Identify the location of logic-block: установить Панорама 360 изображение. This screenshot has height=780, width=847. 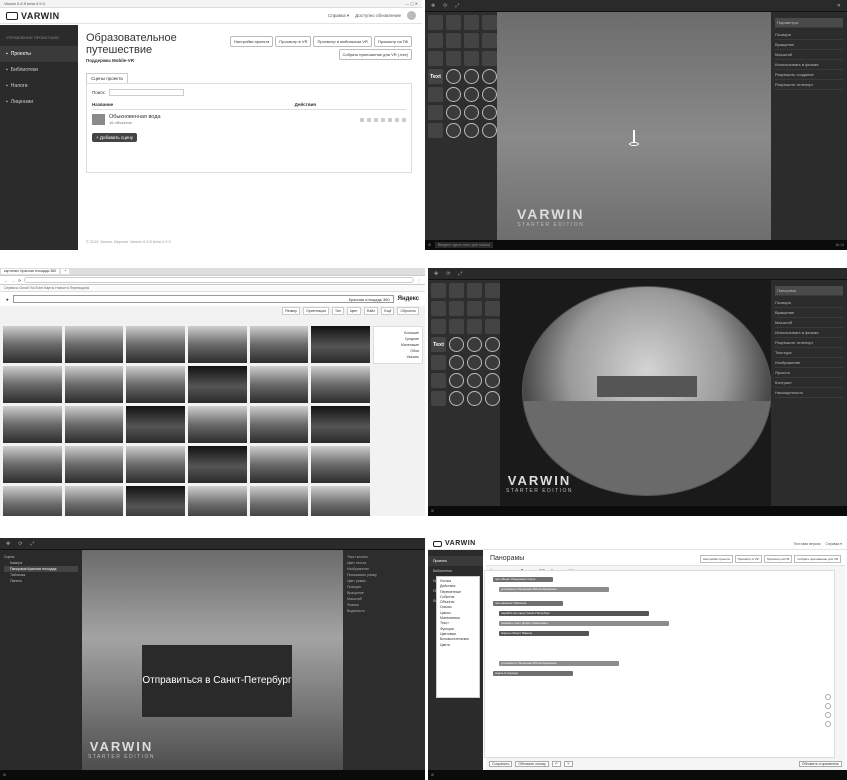
(554, 589).